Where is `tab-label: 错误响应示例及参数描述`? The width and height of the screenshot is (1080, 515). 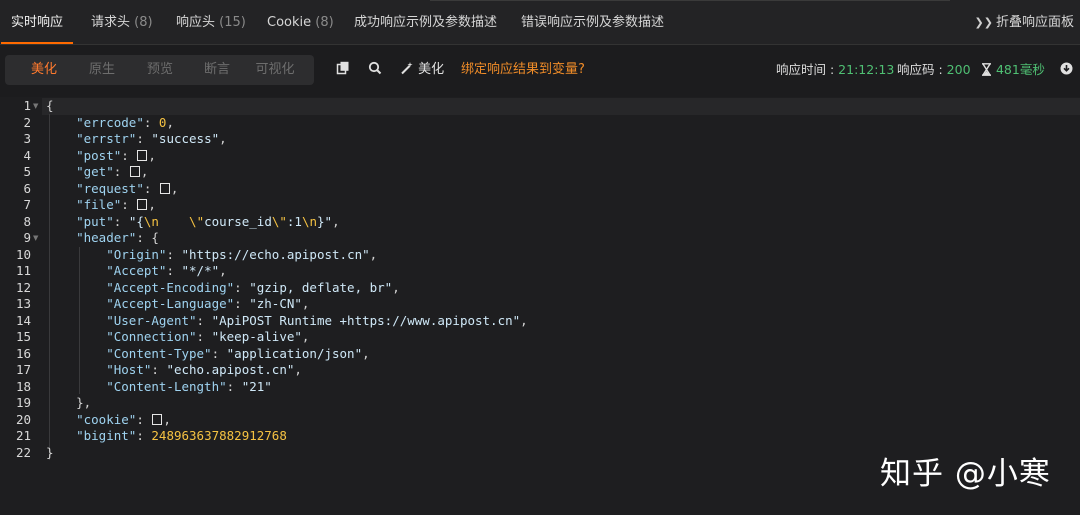 tab-label: 错误响应示例及参数描述 is located at coordinates (593, 22).